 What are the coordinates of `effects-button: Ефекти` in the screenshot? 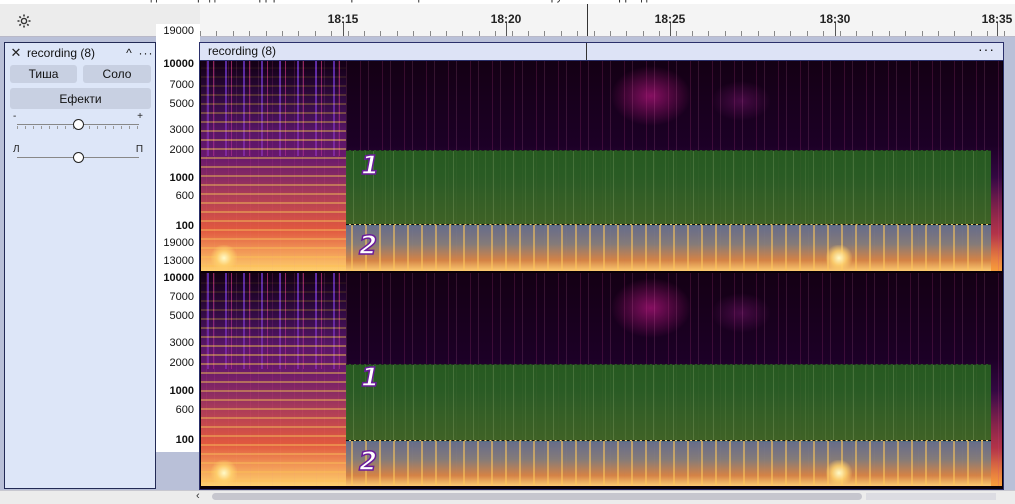 It's located at (80, 98).